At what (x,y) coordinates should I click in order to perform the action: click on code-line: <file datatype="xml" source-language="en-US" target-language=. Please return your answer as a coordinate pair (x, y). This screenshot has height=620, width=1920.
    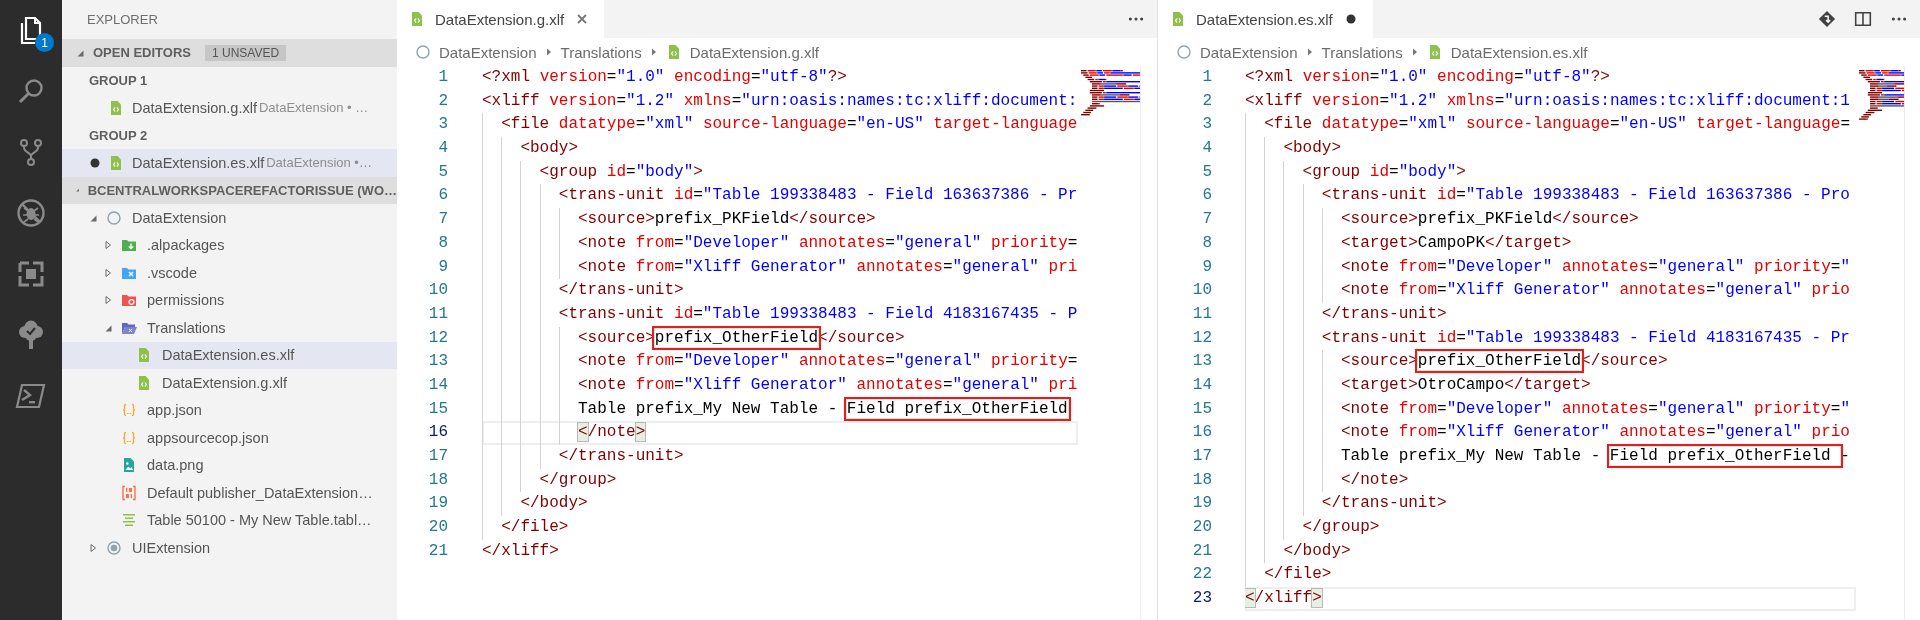
    Looking at the image, I should click on (1550, 125).